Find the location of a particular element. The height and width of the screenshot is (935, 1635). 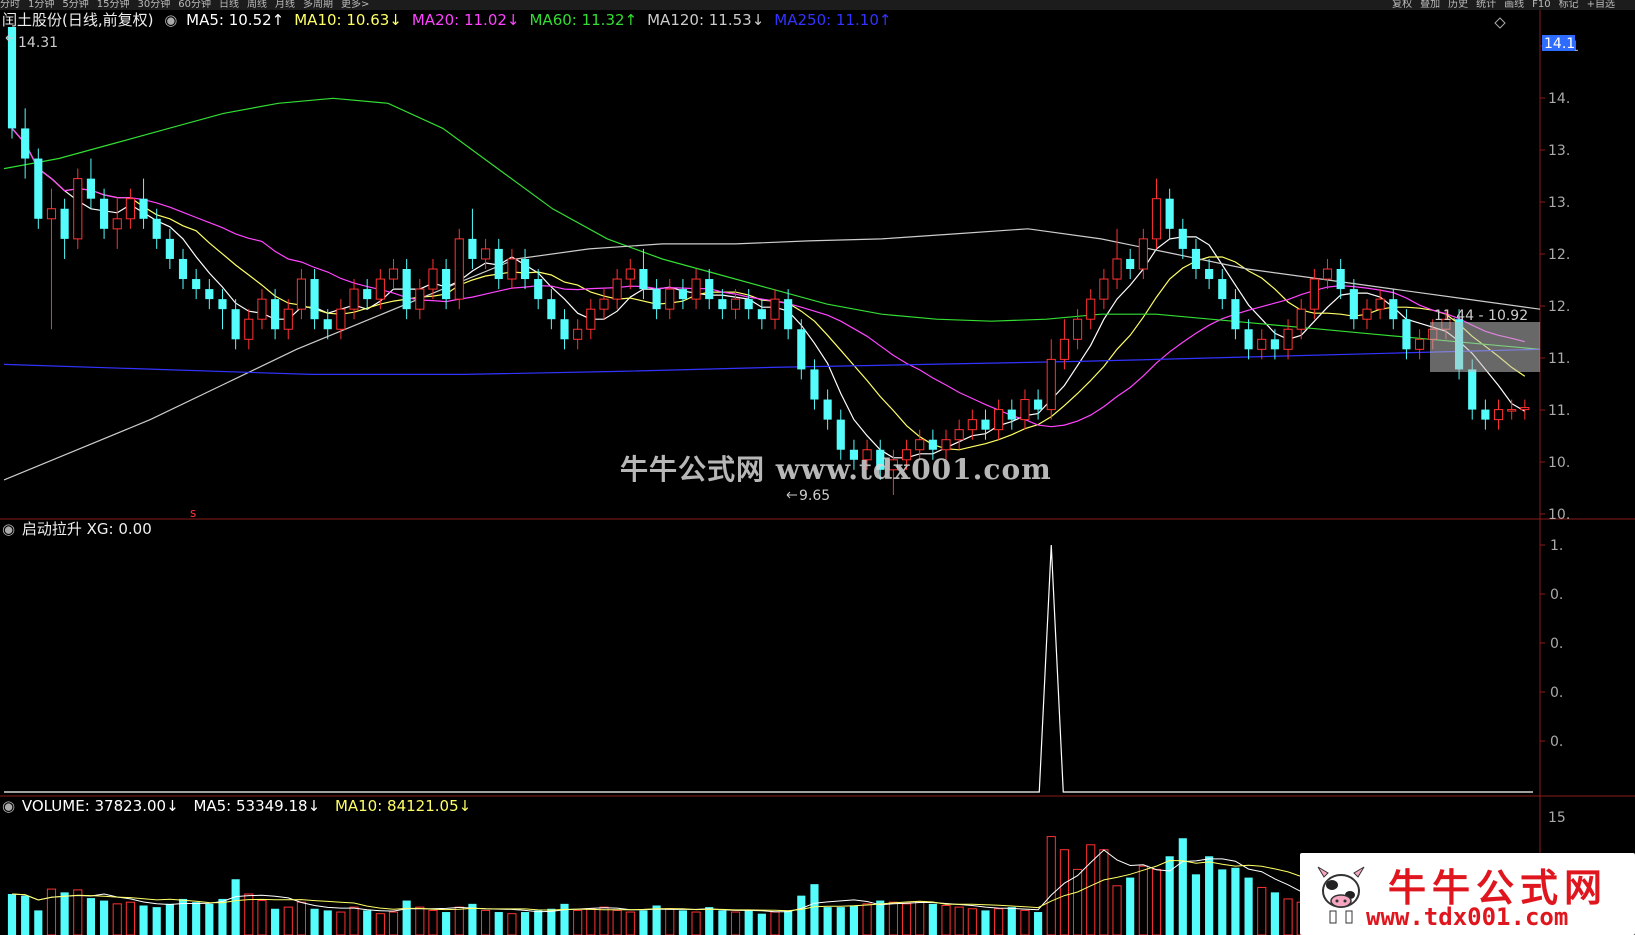

price-axis-label: 10. is located at coordinates (1559, 515).